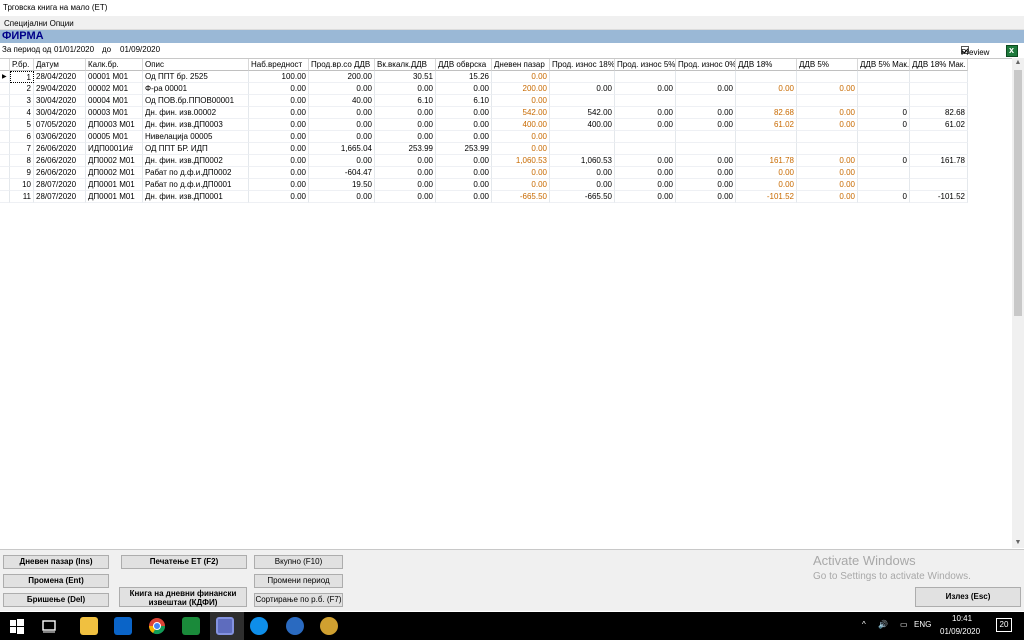 The width and height of the screenshot is (1024, 640). Describe the element at coordinates (342, 173) in the screenshot. I see `table-cell: -604.47` at that location.